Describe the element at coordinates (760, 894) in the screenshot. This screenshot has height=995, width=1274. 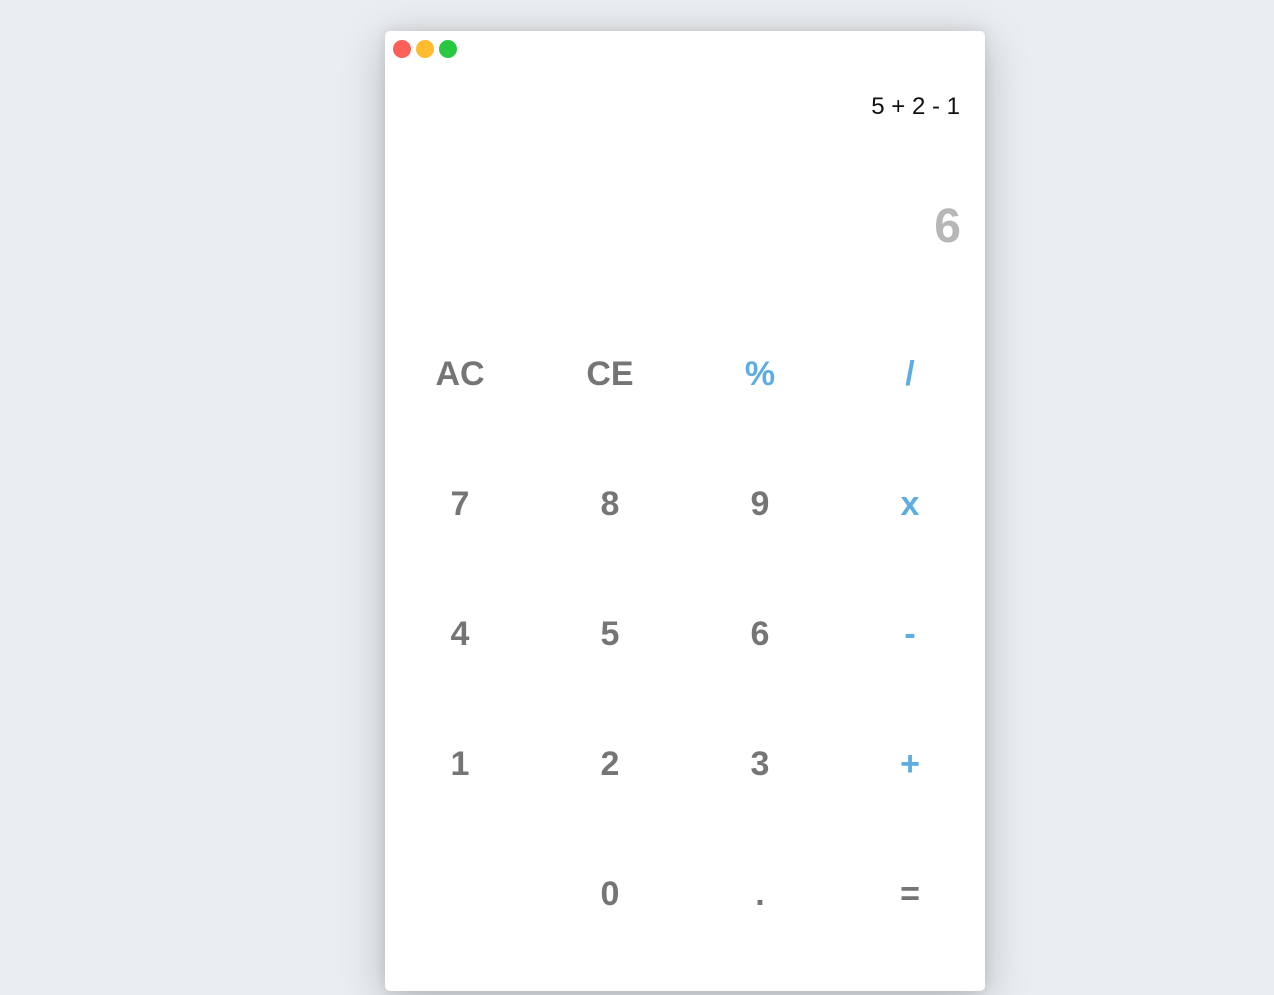
I see `decimal-point-button: .` at that location.